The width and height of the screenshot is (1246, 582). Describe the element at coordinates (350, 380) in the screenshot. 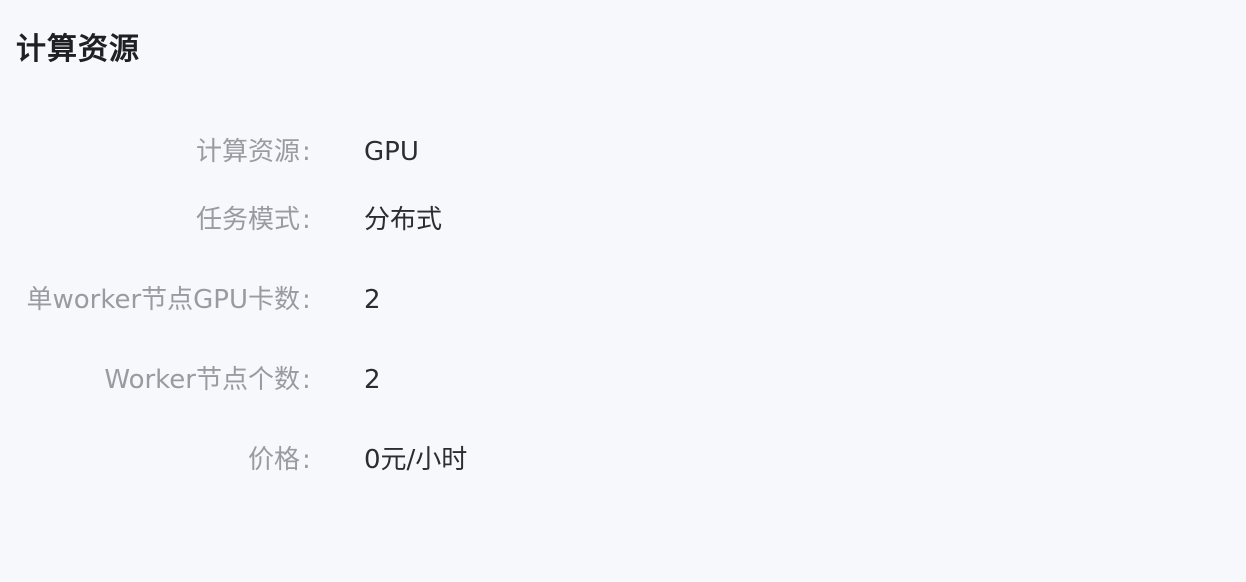

I see `field-row-worker-count: Worker节点个数 : 2` at that location.